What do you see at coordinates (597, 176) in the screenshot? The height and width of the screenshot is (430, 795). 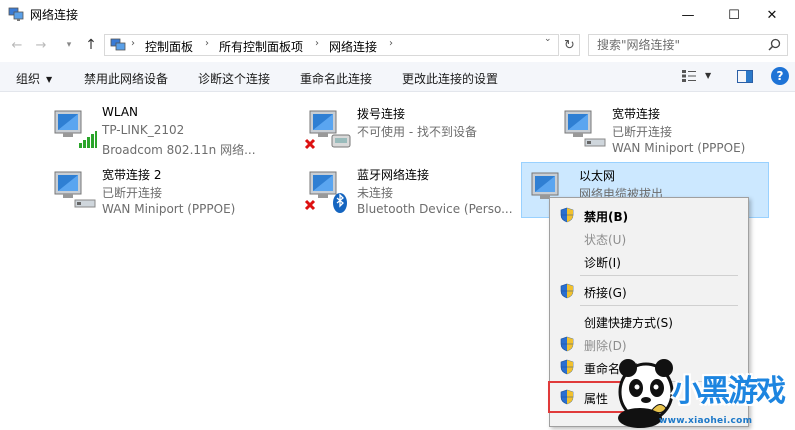 I see `connection-name: 以太网` at bounding box center [597, 176].